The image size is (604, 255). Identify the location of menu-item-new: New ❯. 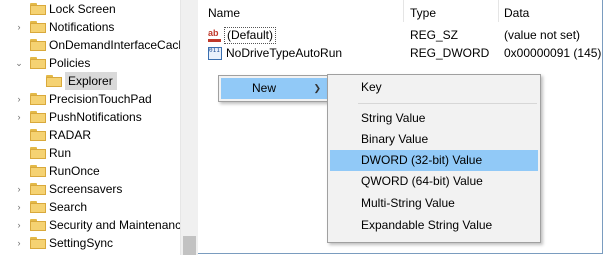
(274, 88).